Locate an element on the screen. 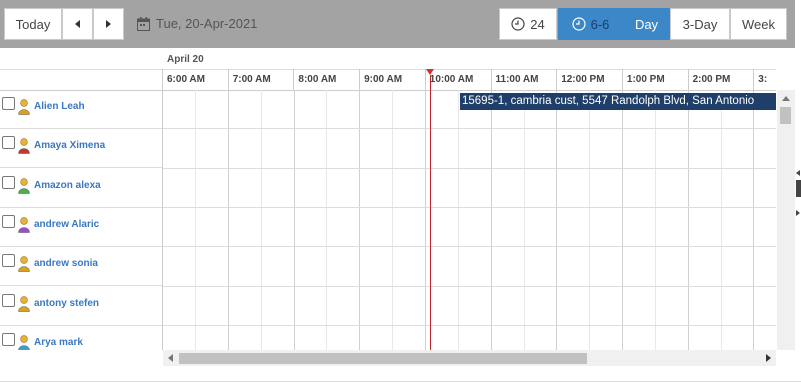 This screenshot has height=383, width=801. resource-row: Alien Leah is located at coordinates (81, 109).